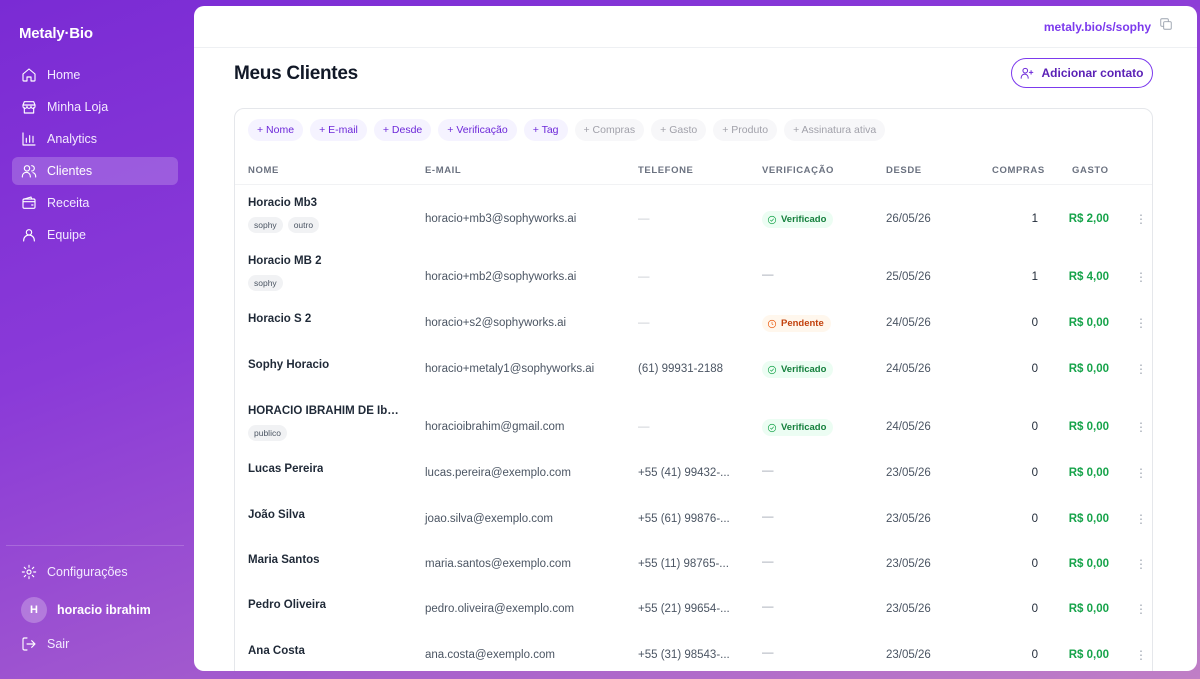 This screenshot has width=1200, height=679. I want to click on avatar: H, so click(34, 610).